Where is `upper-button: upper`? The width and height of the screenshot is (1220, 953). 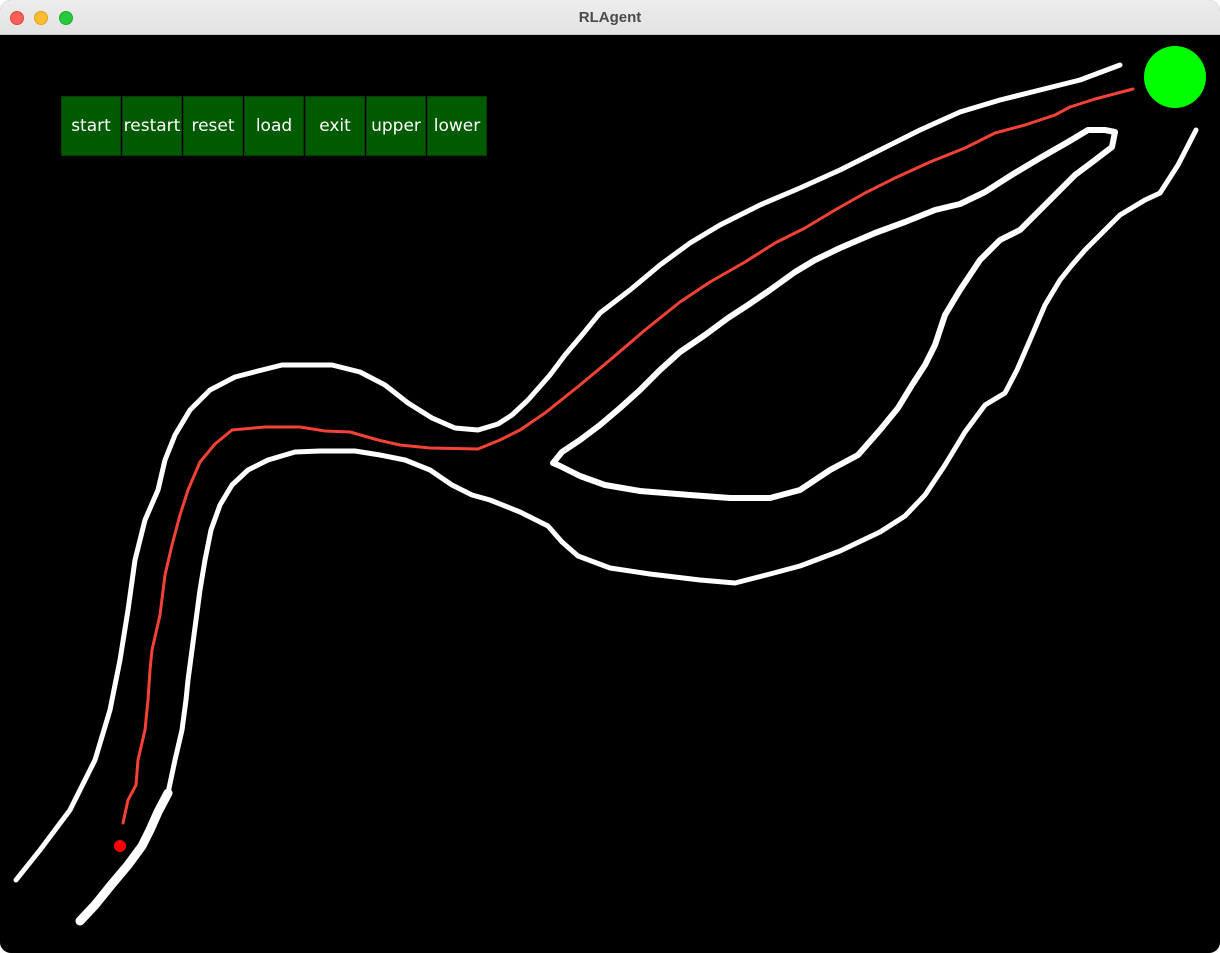
upper-button: upper is located at coordinates (396, 126).